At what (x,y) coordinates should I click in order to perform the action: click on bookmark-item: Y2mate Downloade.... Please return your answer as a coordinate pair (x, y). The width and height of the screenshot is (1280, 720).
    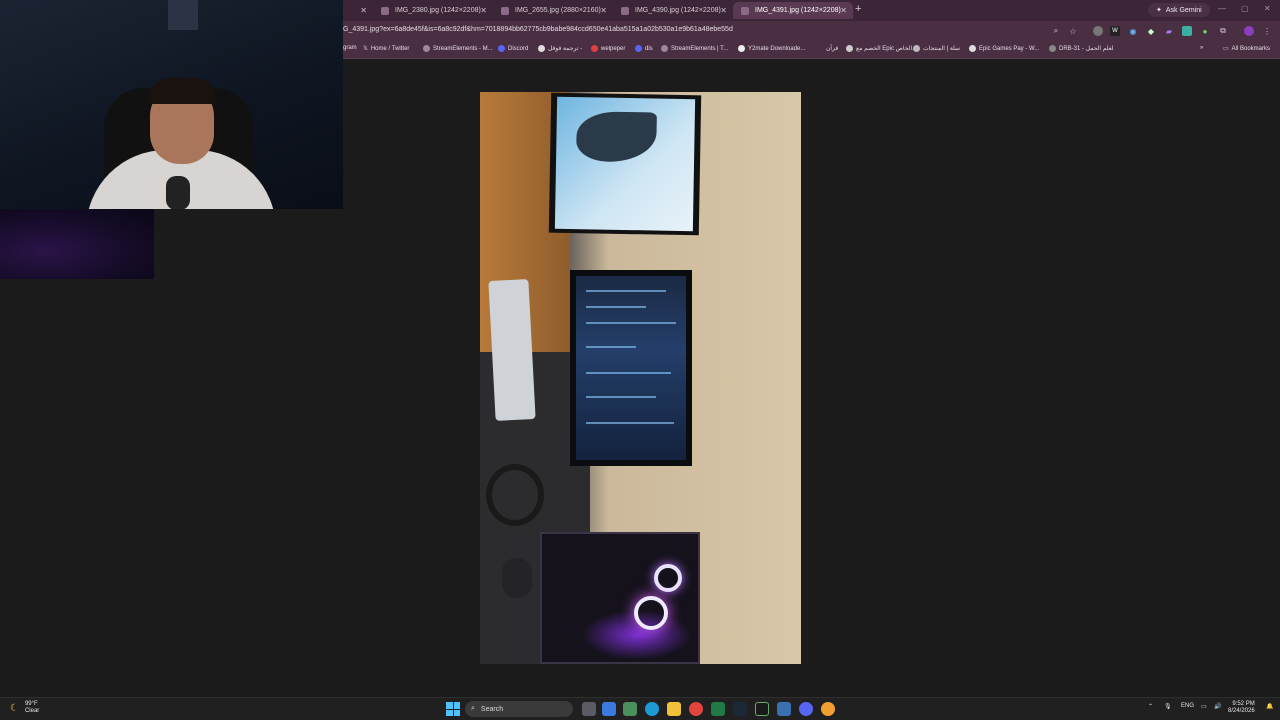
    Looking at the image, I should click on (771, 48).